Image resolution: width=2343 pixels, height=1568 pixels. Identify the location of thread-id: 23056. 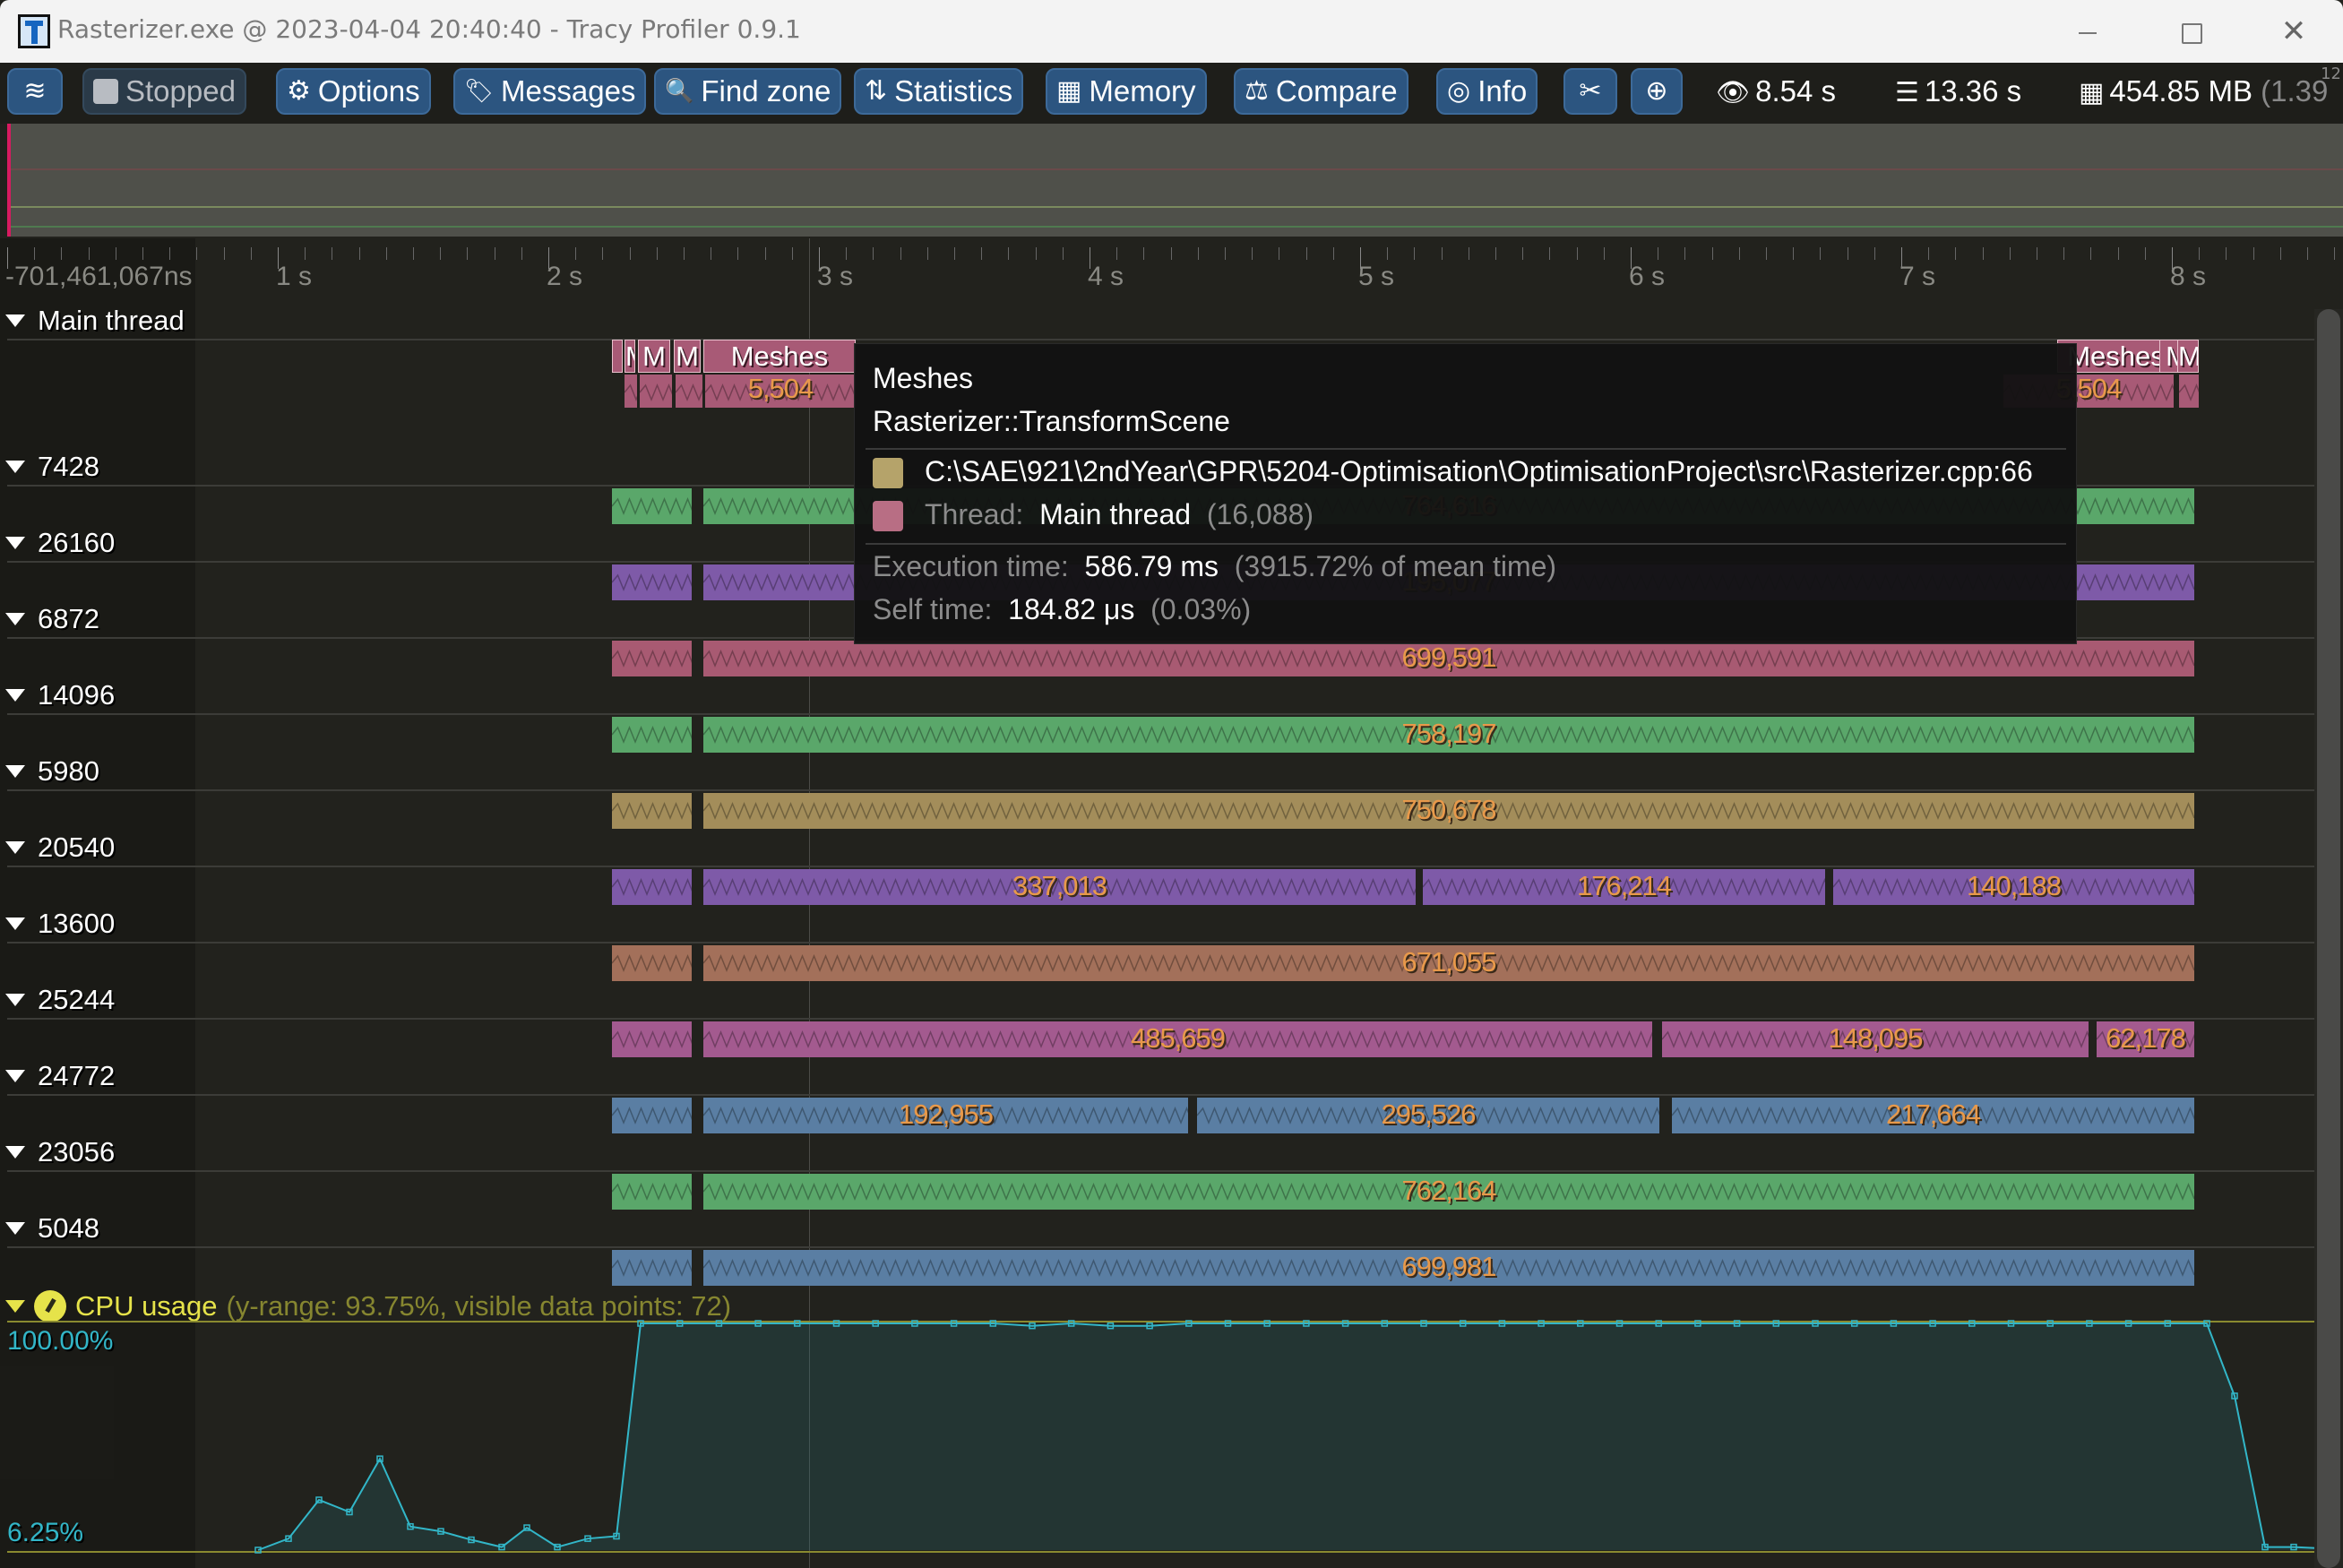
(77, 1151).